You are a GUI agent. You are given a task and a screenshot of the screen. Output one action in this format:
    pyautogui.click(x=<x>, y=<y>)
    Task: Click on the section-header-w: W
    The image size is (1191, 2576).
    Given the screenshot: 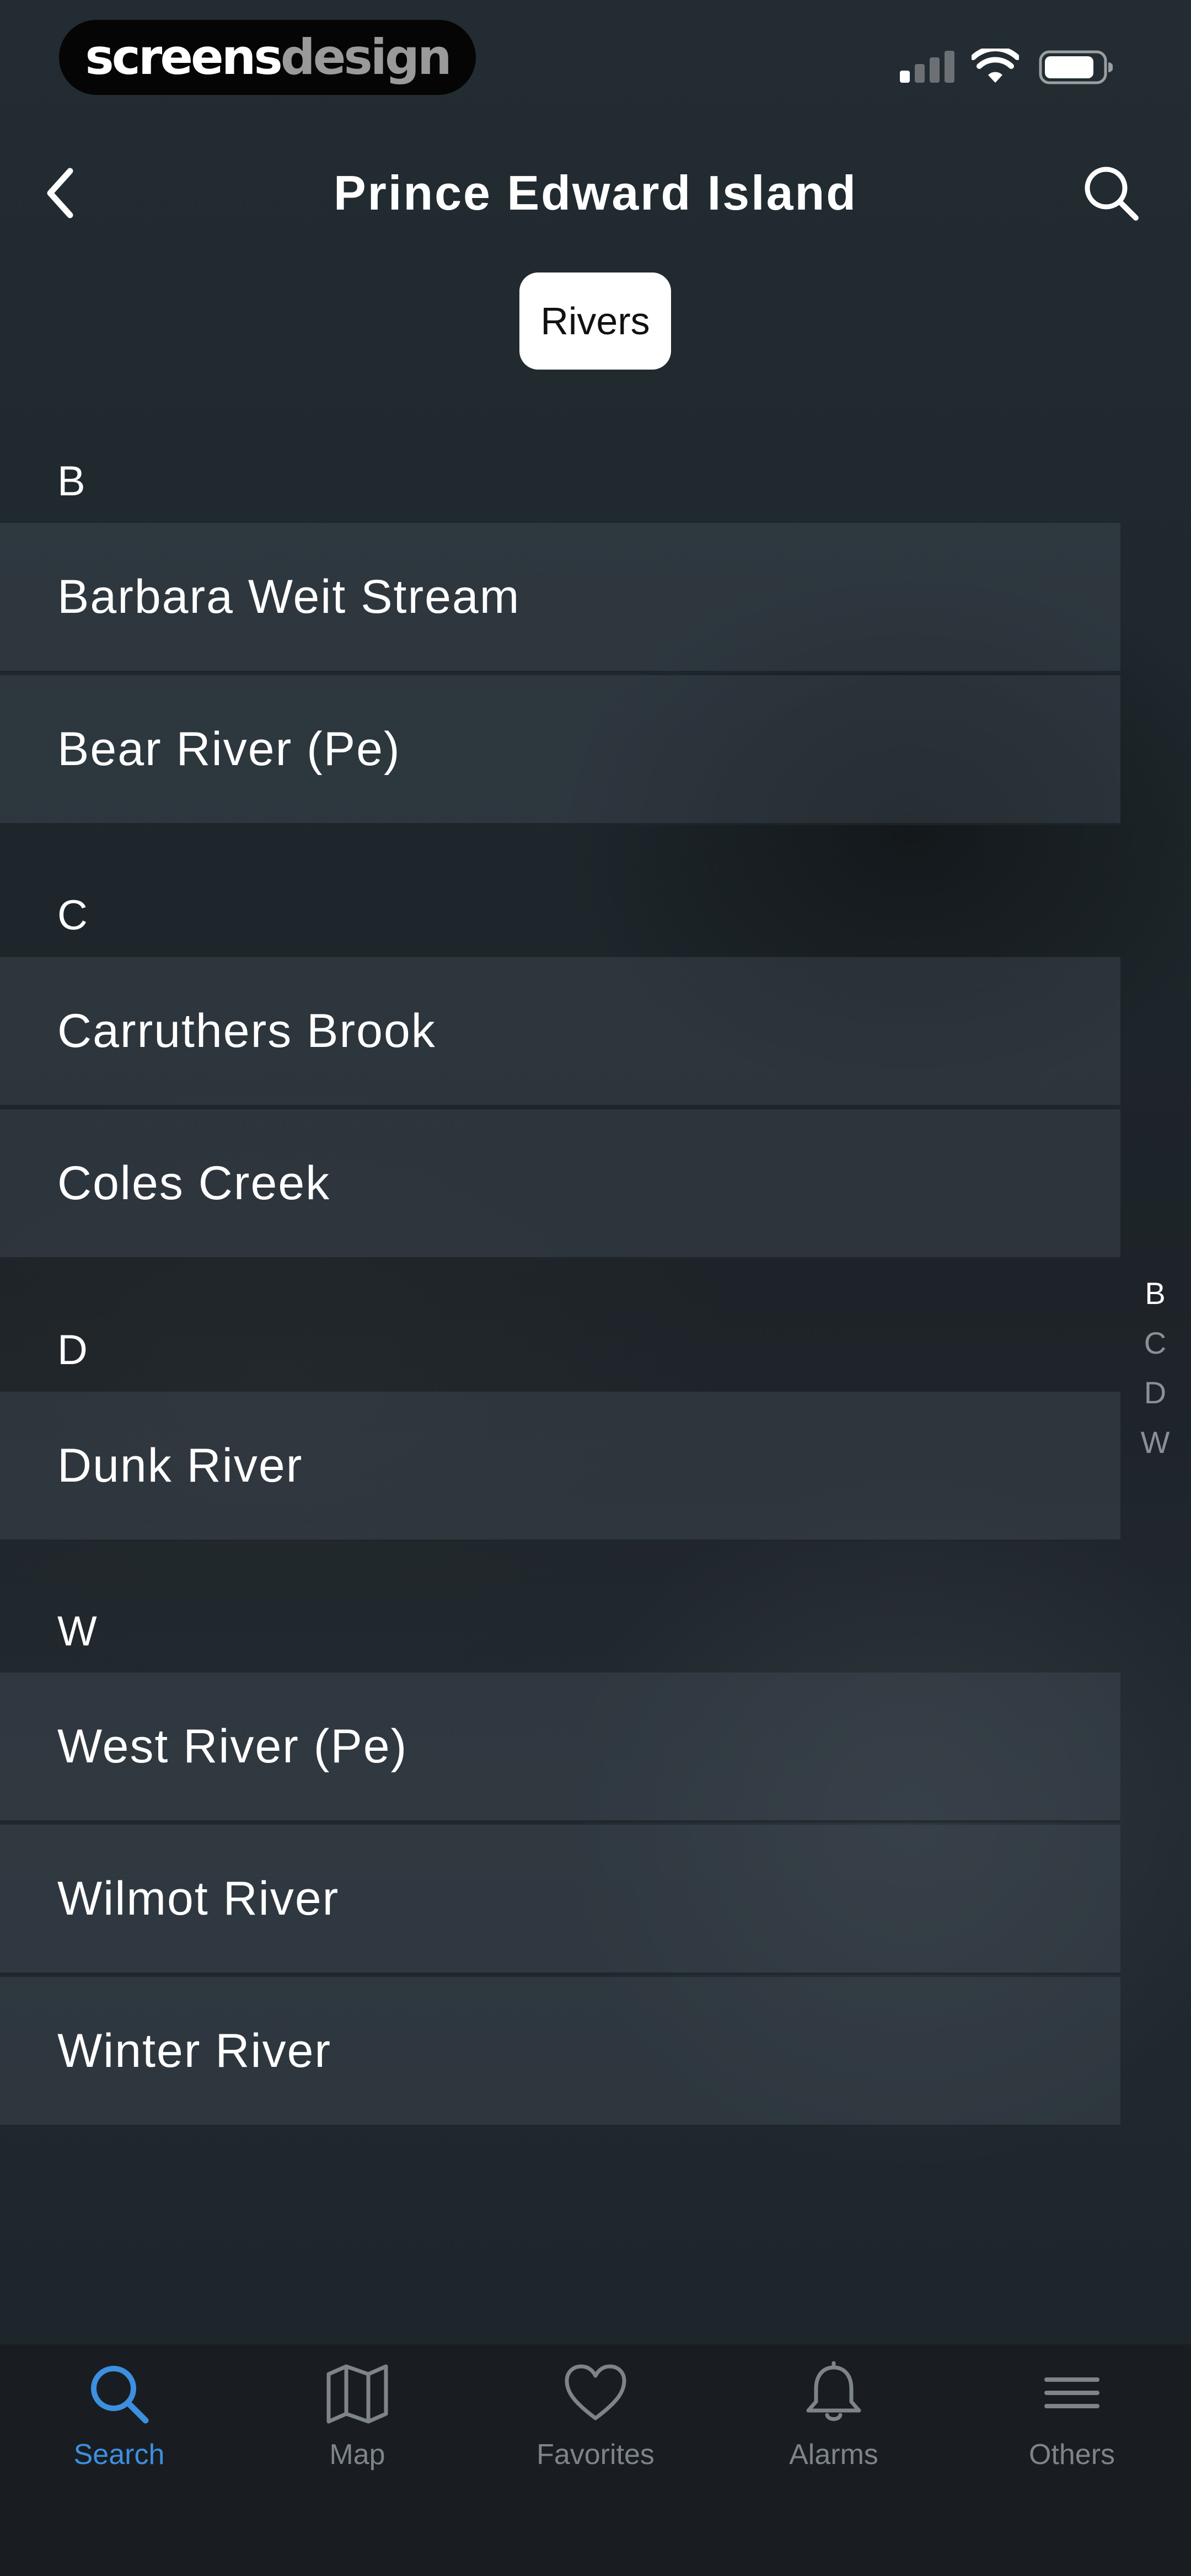 What is the action you would take?
    pyautogui.click(x=77, y=1631)
    